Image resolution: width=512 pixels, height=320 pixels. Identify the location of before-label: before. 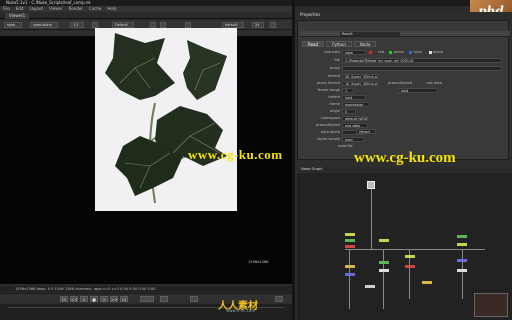
(334, 97).